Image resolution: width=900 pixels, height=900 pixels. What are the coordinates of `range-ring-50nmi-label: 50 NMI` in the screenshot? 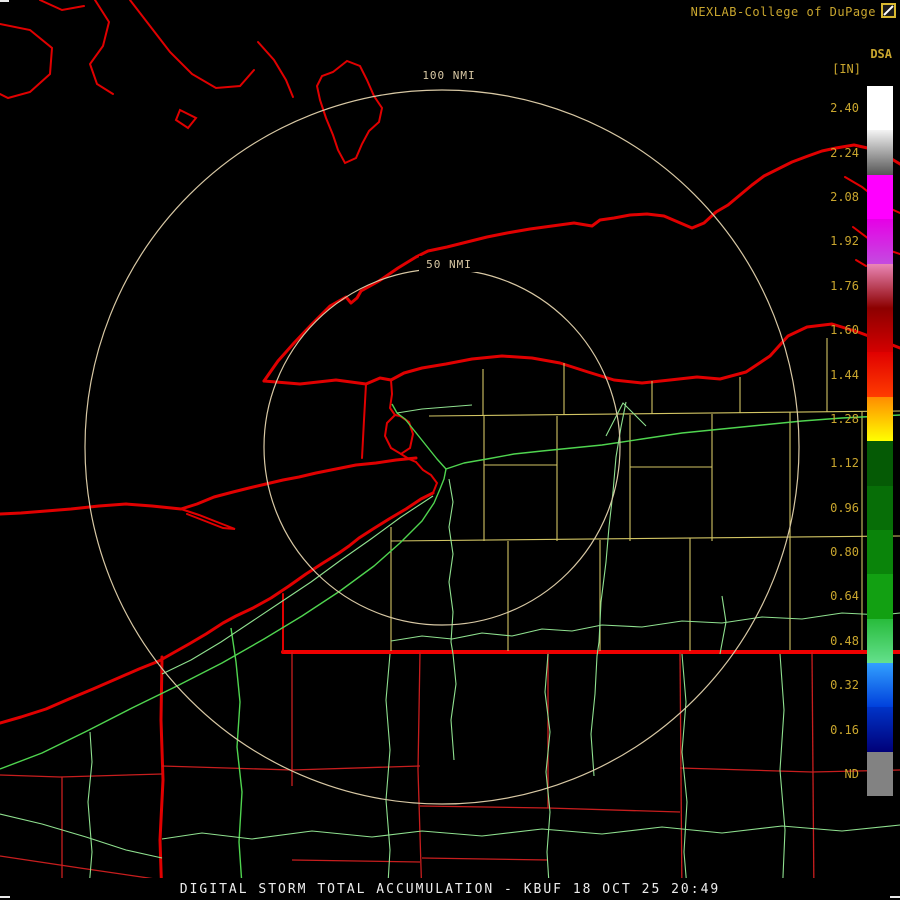 It's located at (449, 264).